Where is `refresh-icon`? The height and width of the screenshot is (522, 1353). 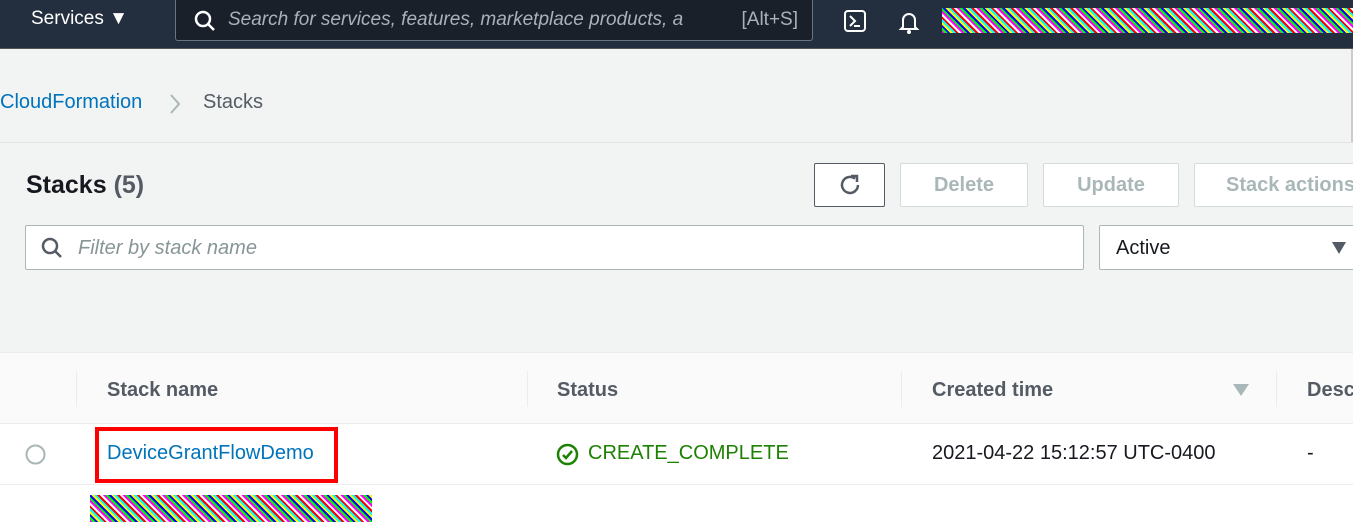
refresh-icon is located at coordinates (849, 184).